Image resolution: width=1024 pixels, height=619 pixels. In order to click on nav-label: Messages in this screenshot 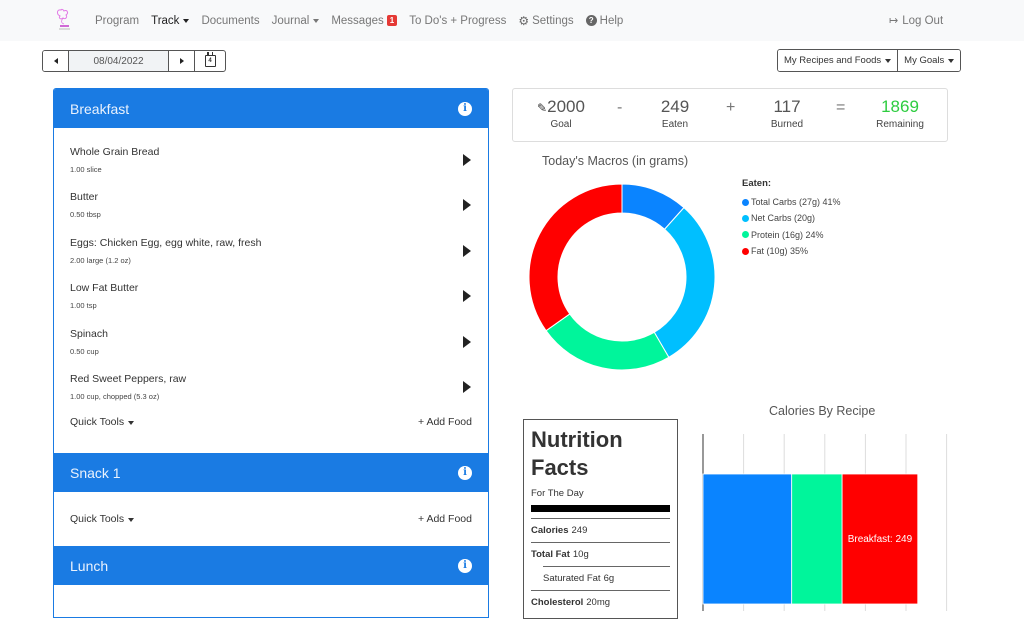, I will do `click(357, 20)`.